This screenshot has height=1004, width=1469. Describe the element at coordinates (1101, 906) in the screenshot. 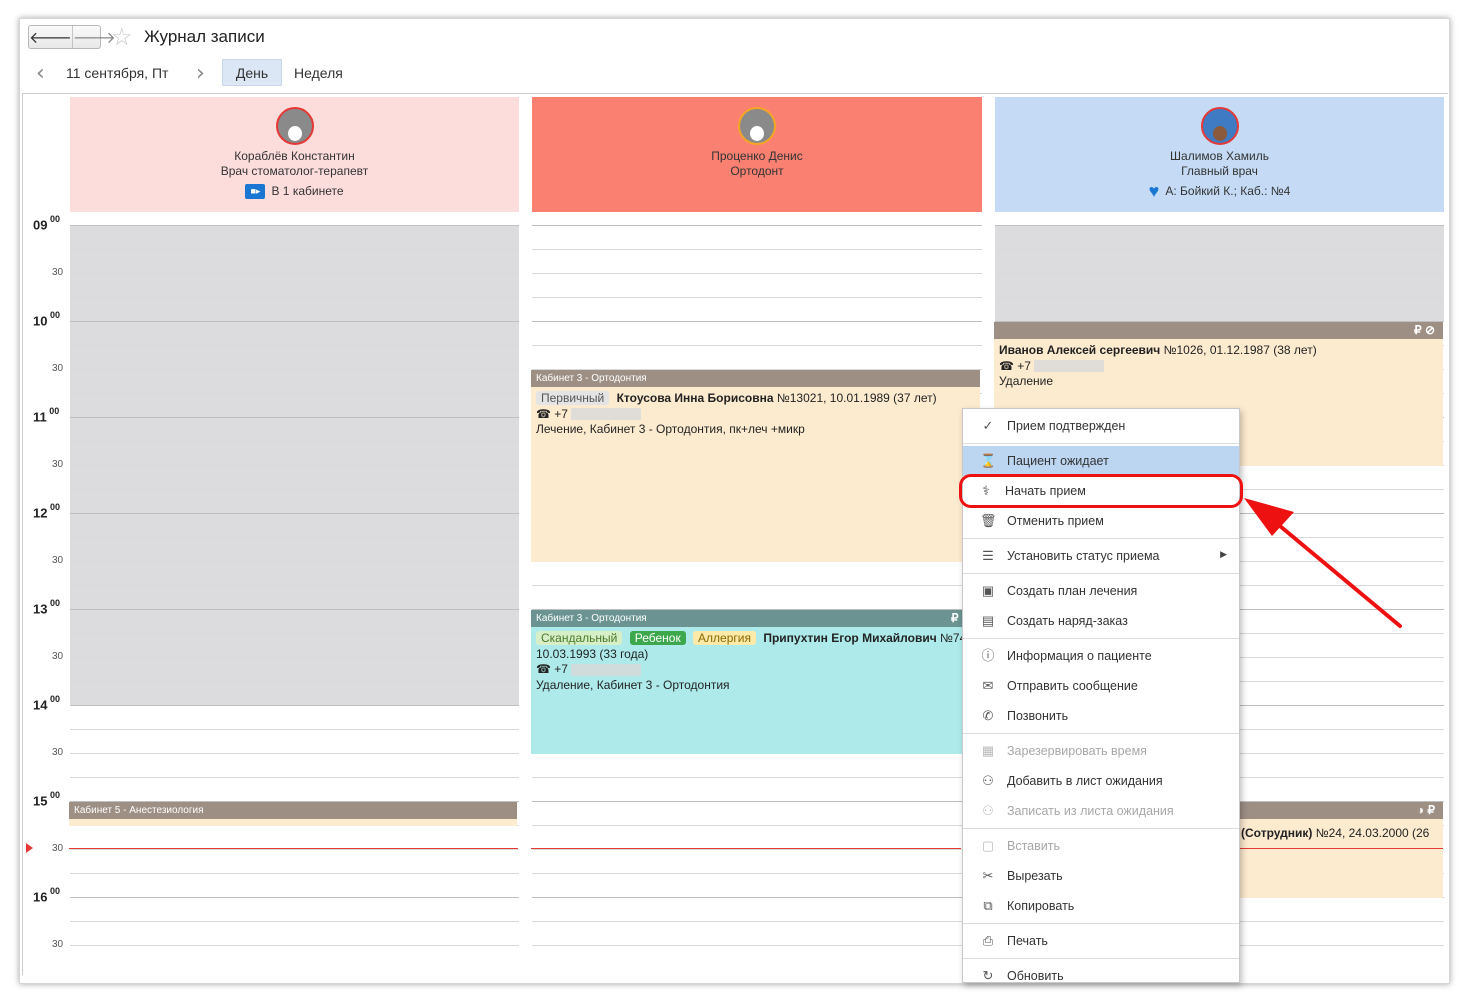

I see `menu-item-21: ⧉ Копировать` at that location.